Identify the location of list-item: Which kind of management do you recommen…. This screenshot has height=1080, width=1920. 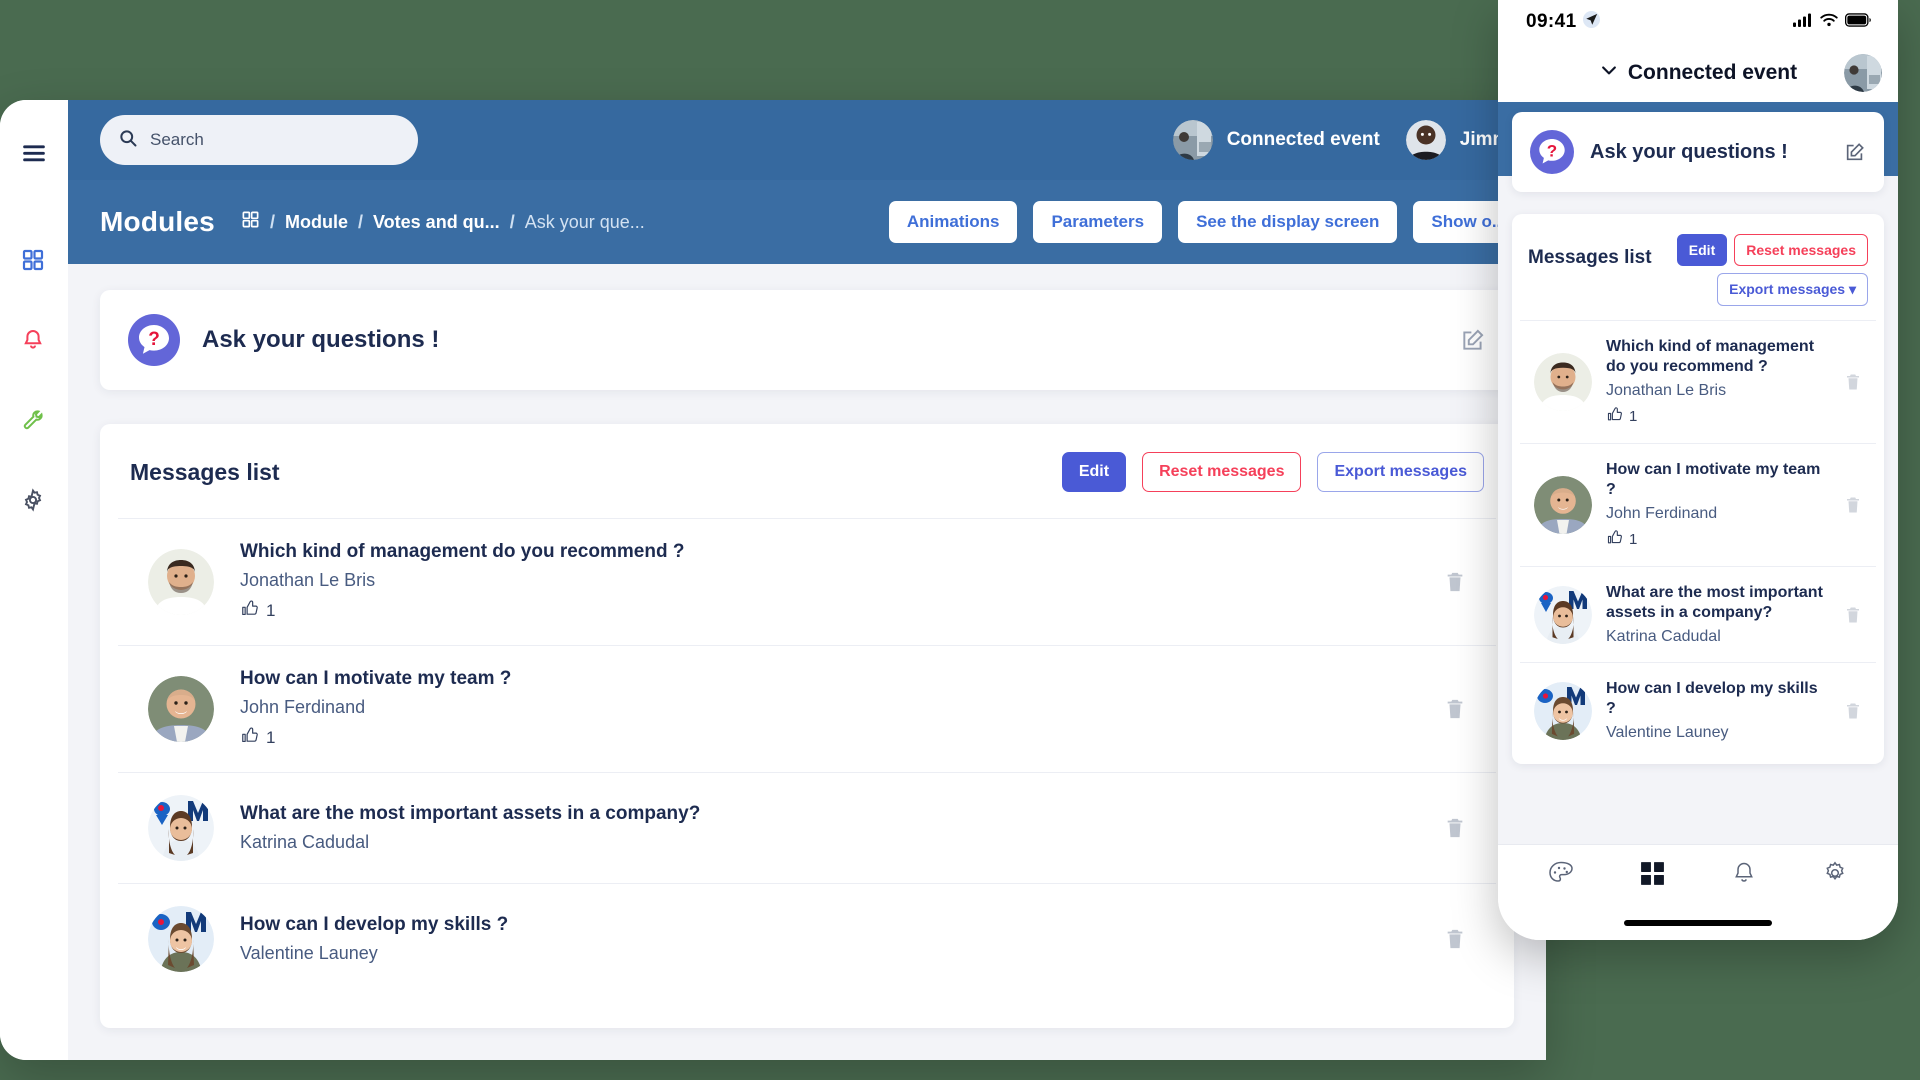
(1698, 381).